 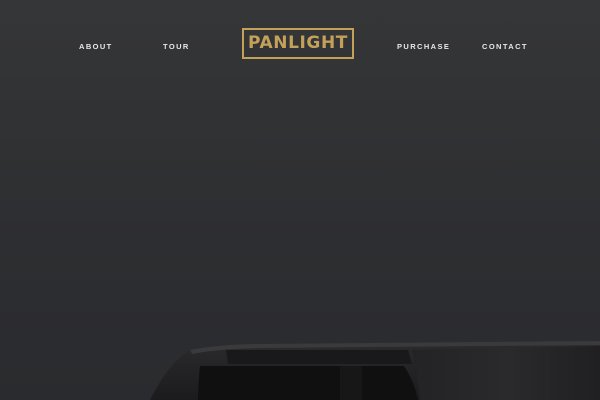 I want to click on device-rim, so click(x=395, y=347).